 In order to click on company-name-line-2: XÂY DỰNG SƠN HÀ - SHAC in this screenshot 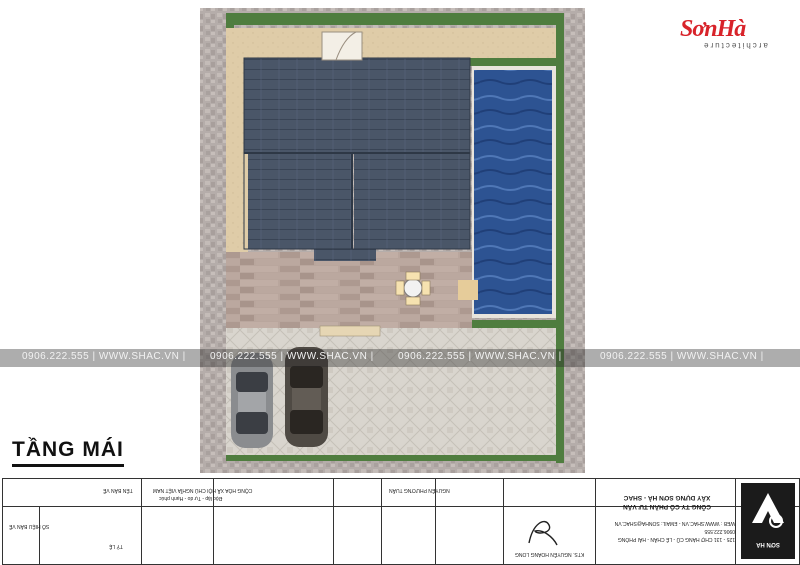, I will do `click(667, 497)`.